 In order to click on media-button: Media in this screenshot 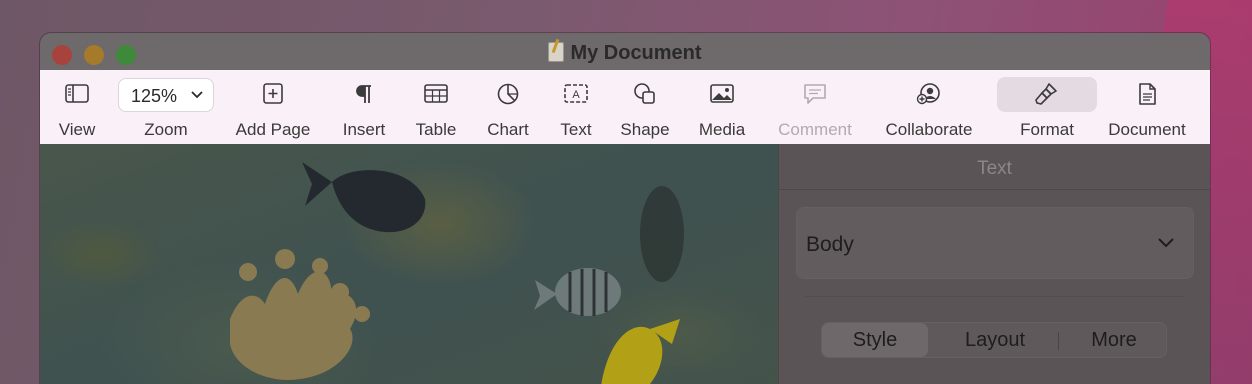, I will do `click(722, 107)`.